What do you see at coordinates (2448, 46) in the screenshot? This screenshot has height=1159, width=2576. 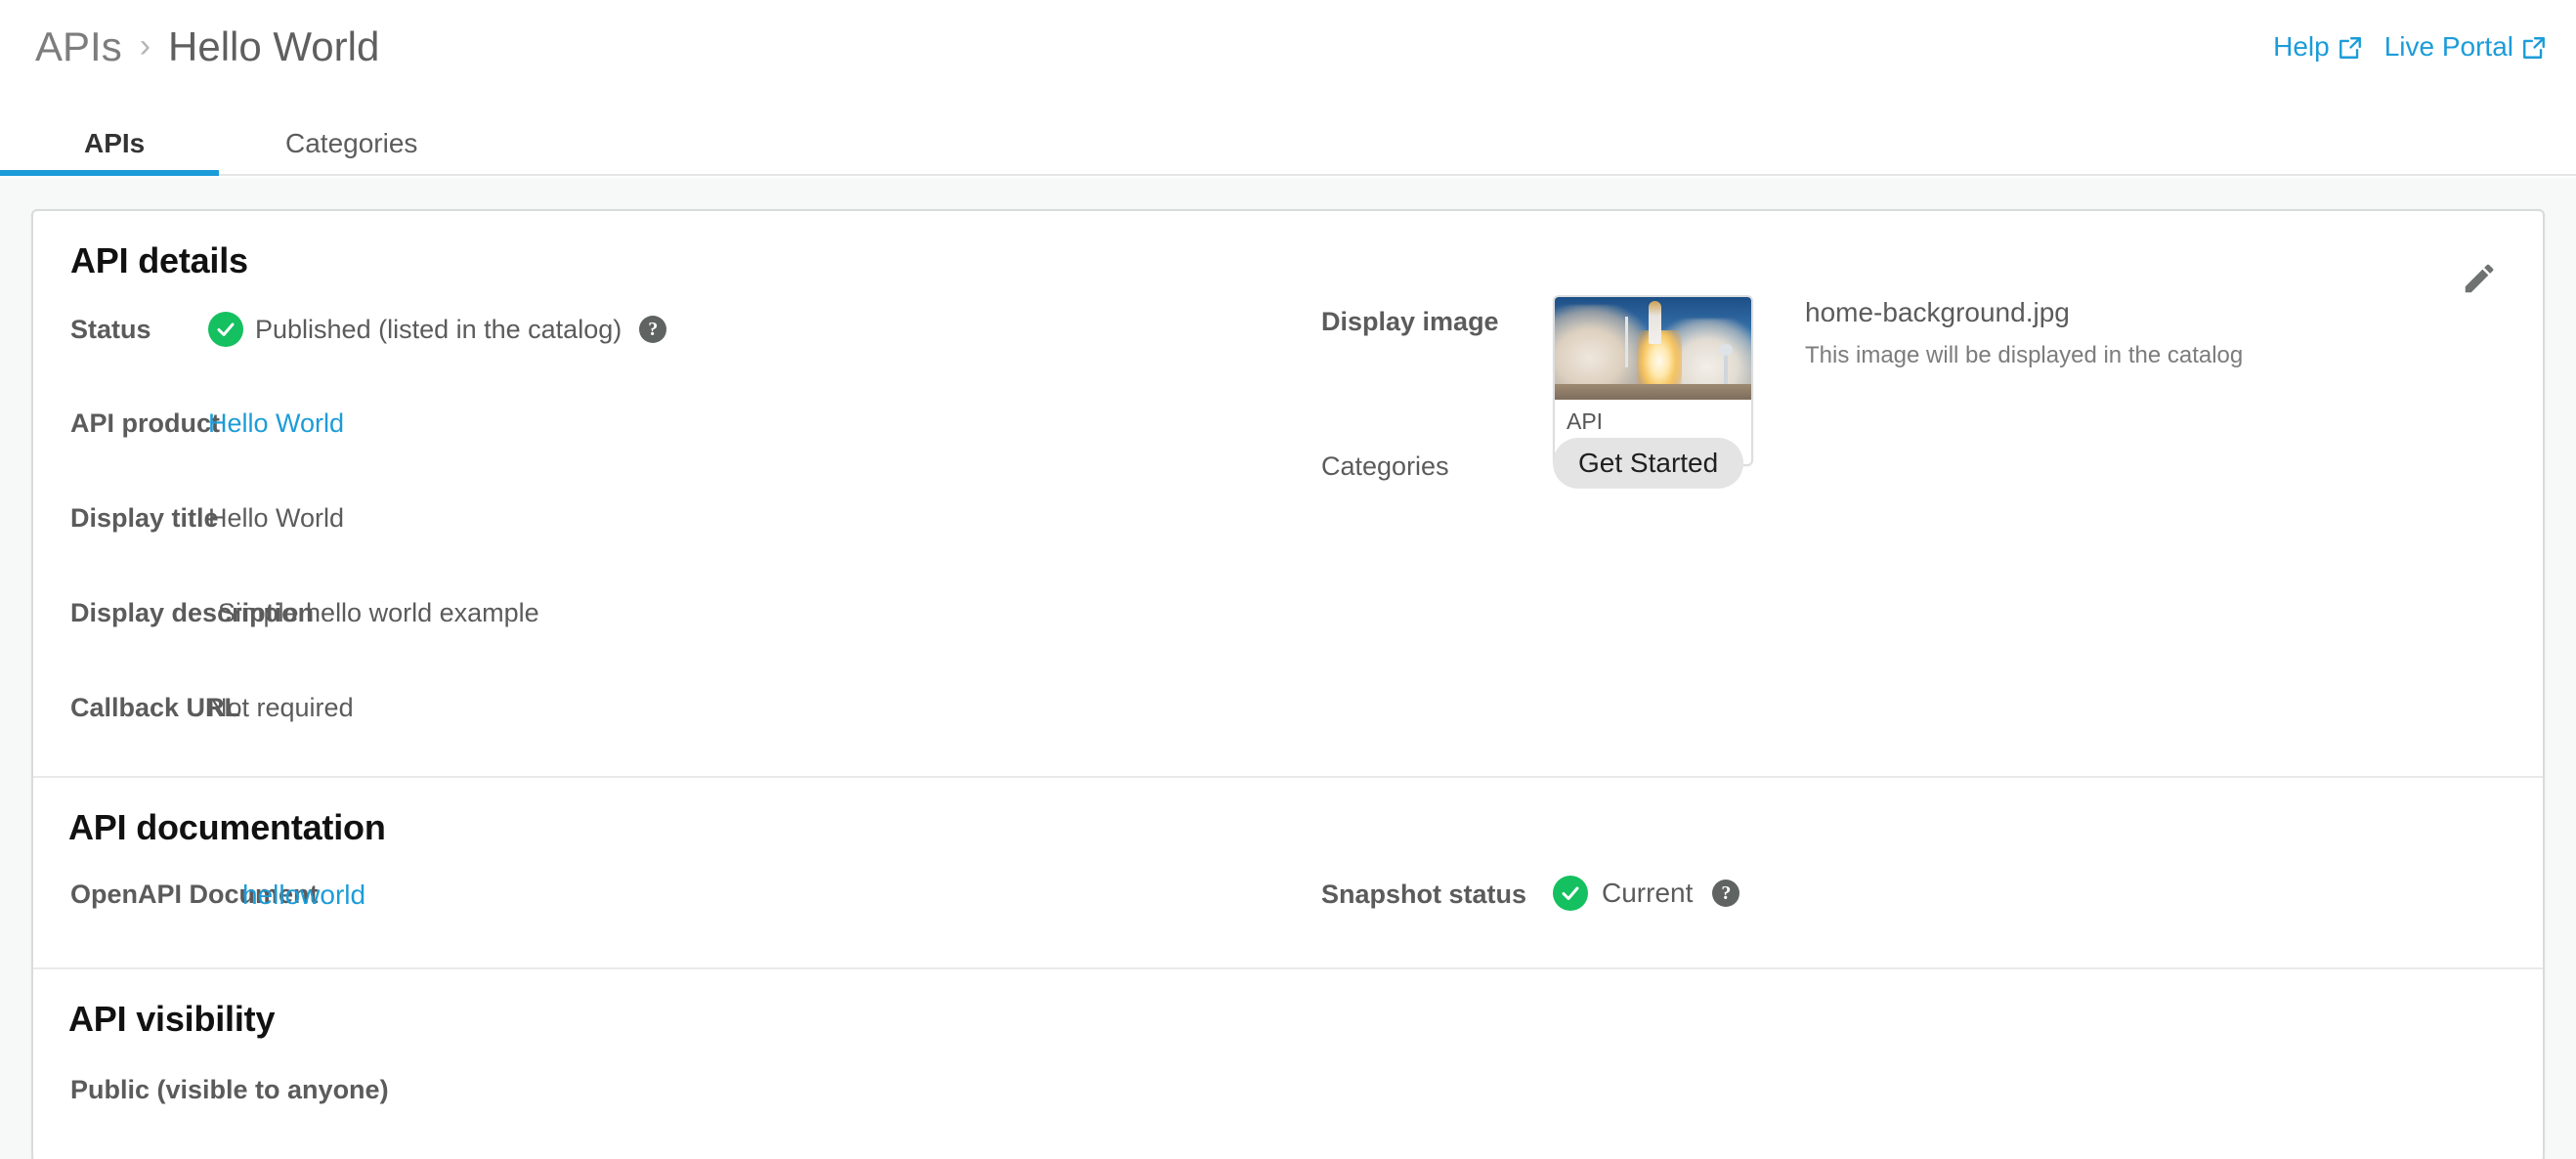 I see `live-portal-link-label: Live Portal` at bounding box center [2448, 46].